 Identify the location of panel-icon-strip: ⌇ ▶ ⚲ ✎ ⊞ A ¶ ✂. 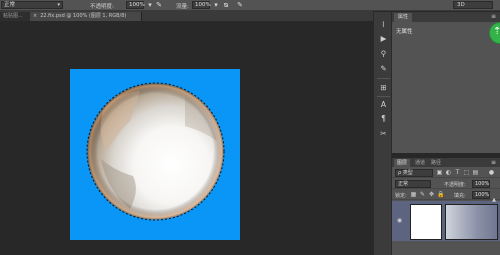
(382, 133).